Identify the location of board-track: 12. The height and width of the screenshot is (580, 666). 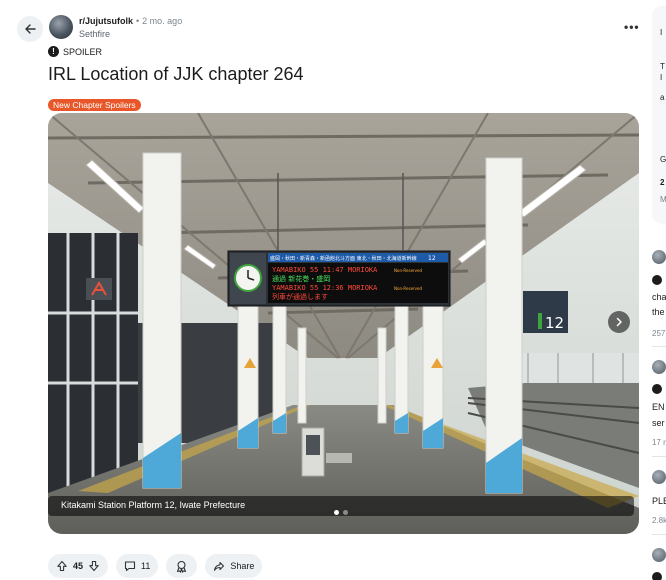
(432, 258).